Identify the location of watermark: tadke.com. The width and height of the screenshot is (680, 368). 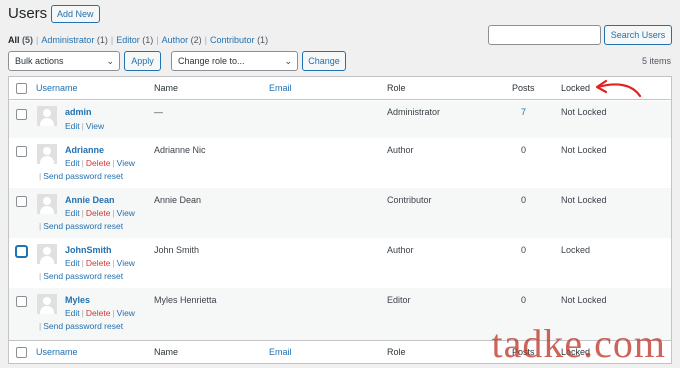
(578, 343).